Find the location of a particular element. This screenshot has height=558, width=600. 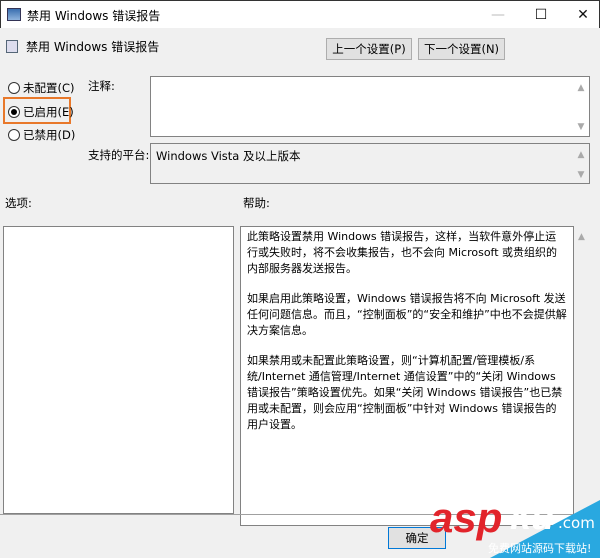

window-title: 禁用 Windows 错误报告 is located at coordinates (94, 16).